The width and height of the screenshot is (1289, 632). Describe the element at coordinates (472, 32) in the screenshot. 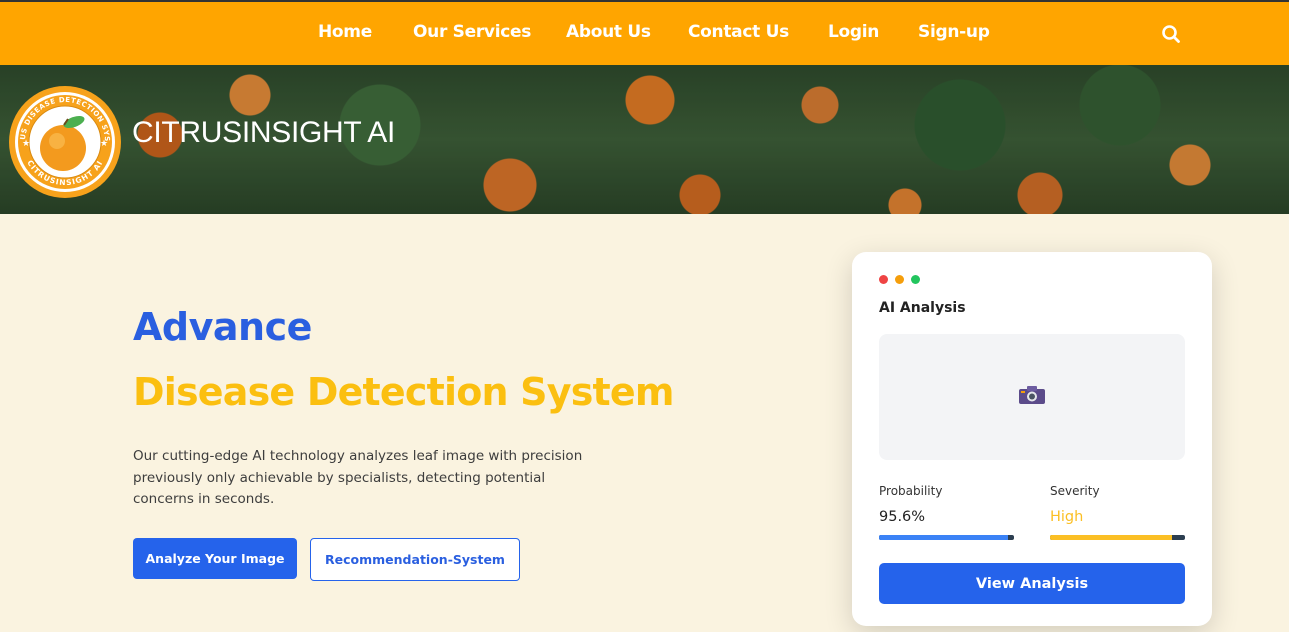

I see `nav-our-services-link: Our Services` at that location.